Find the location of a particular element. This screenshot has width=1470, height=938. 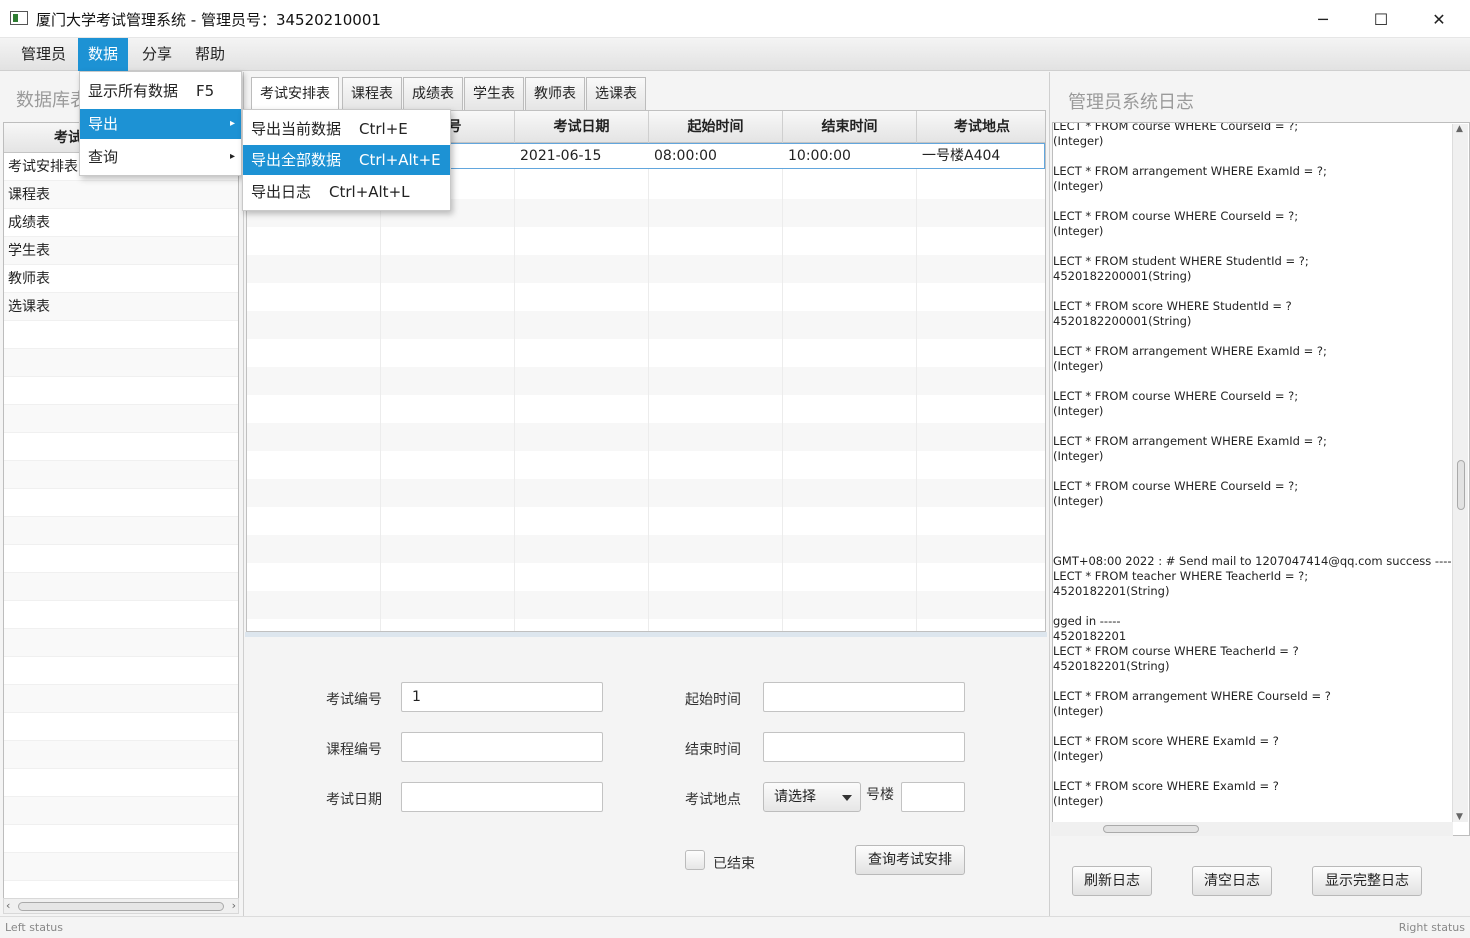

building-input is located at coordinates (933, 797).